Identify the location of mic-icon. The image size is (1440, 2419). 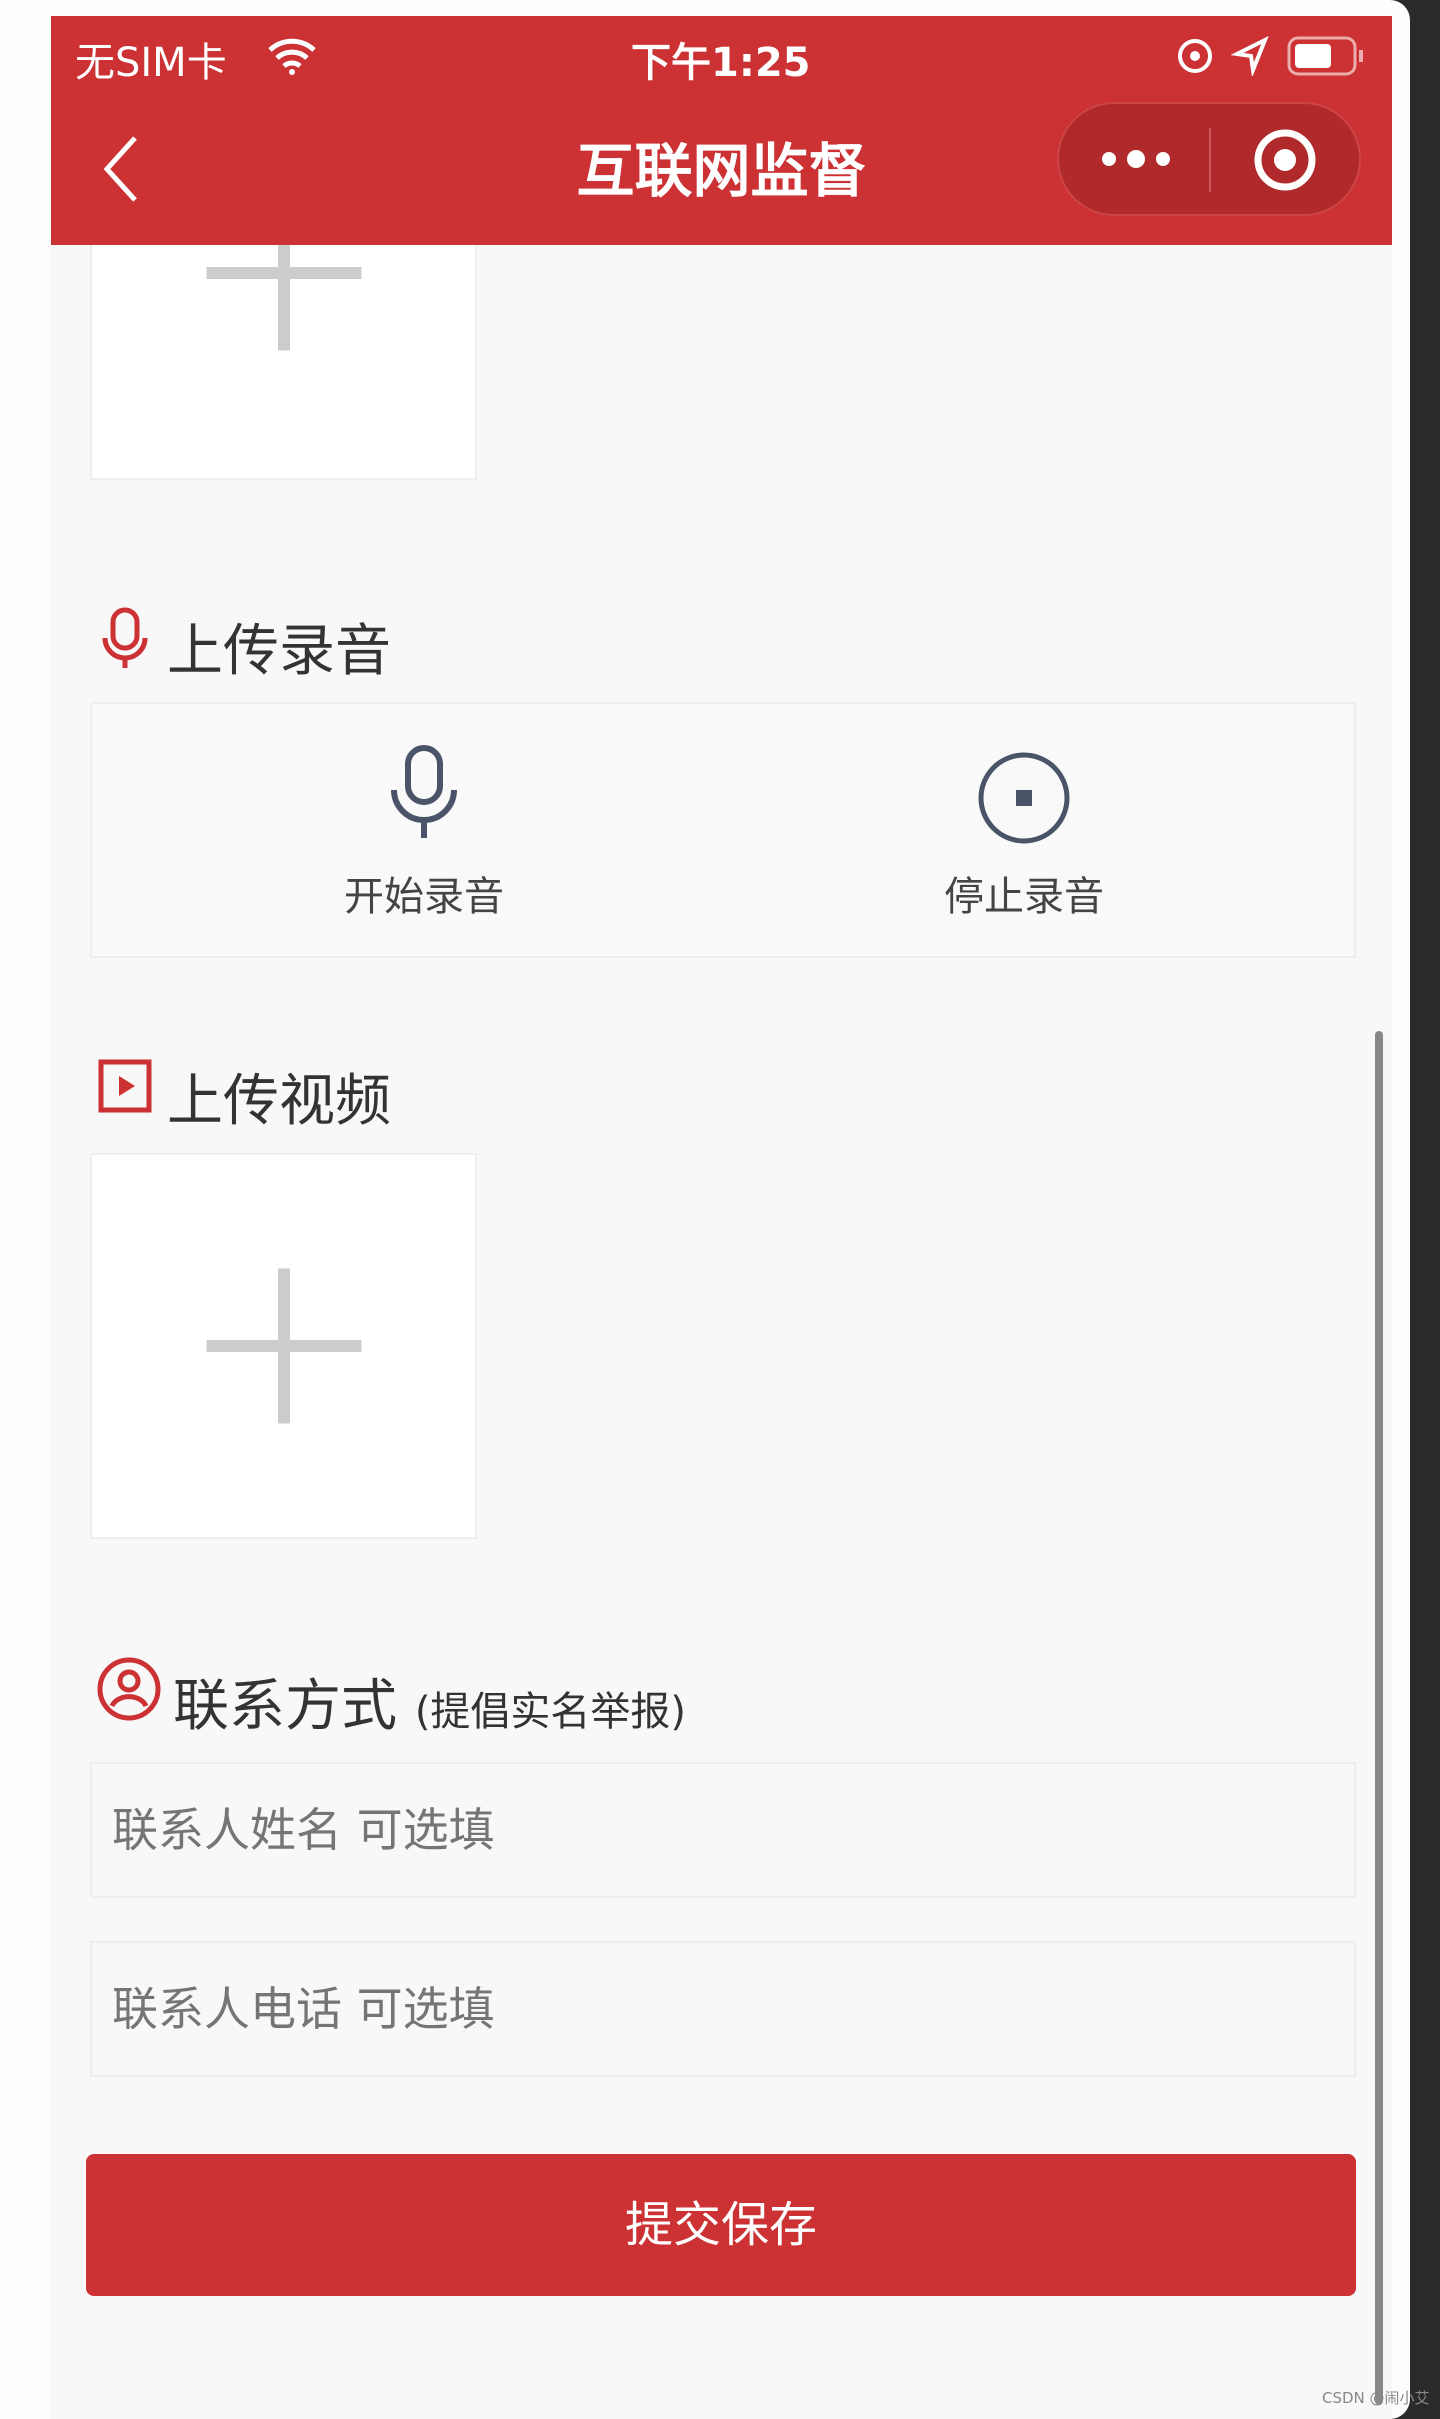
(125, 637).